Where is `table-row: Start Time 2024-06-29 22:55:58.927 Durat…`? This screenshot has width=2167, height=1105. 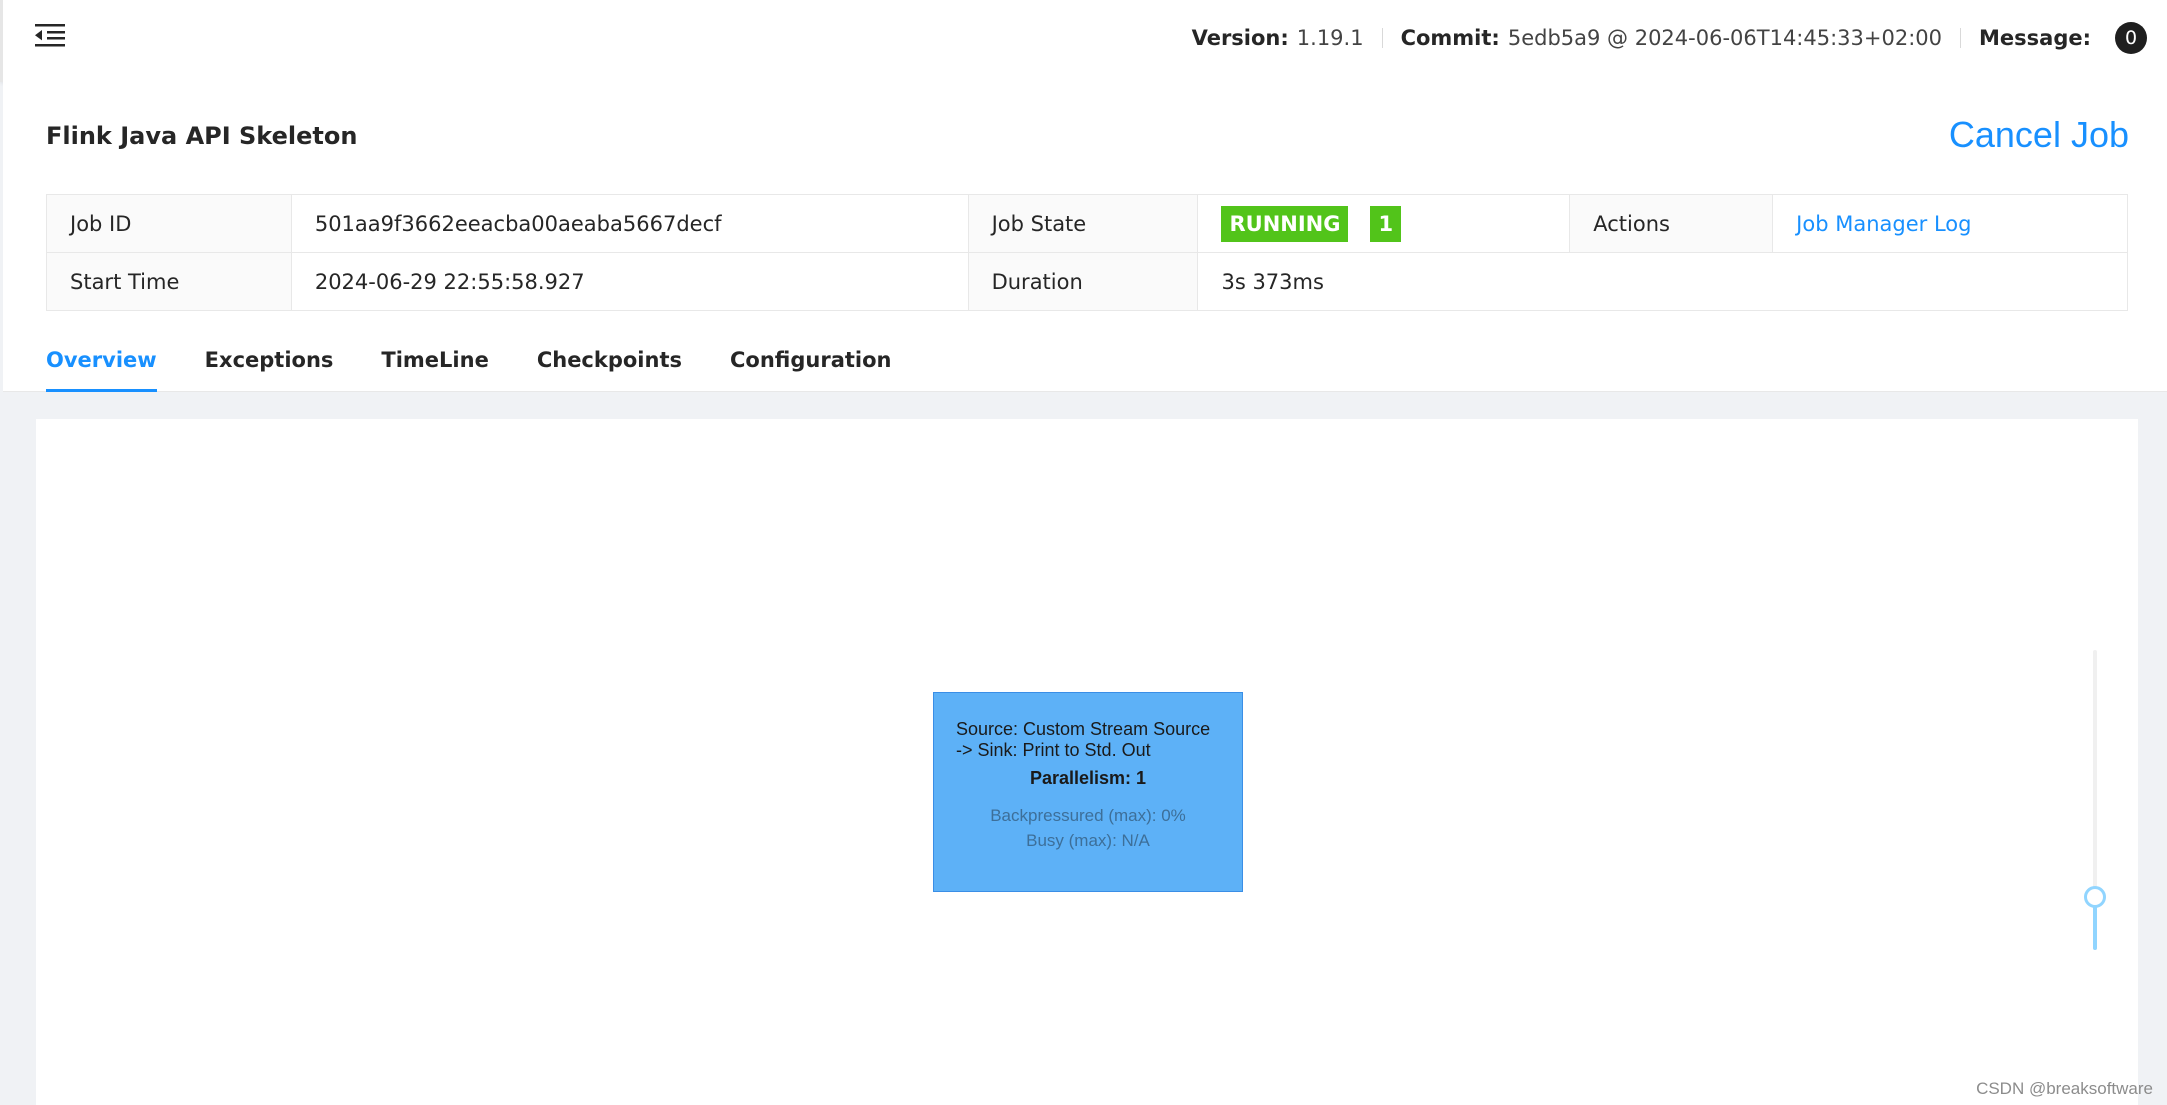
table-row: Start Time 2024-06-29 22:55:58.927 Durat… is located at coordinates (1087, 281).